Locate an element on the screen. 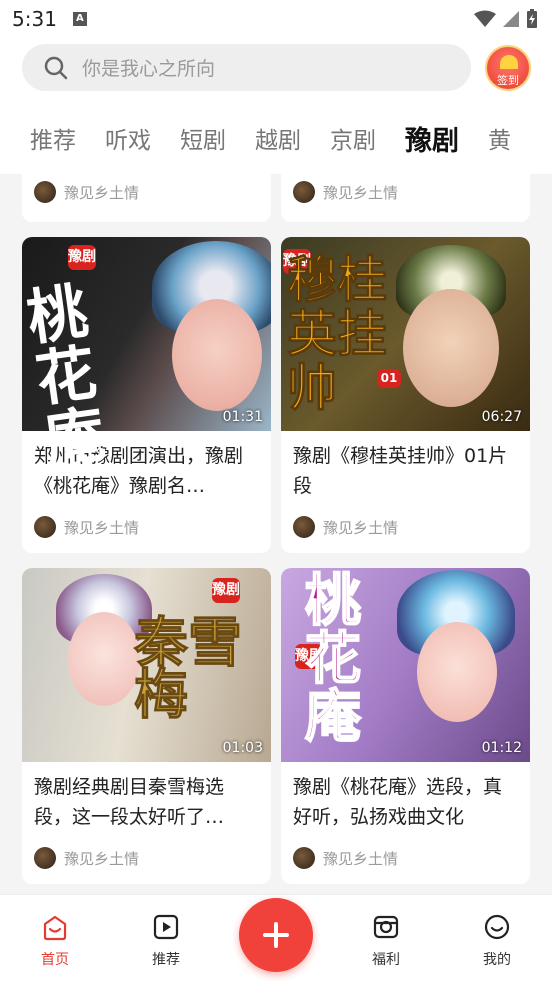 This screenshot has height=981, width=552. video-card: 豫剧 桃花庵 01:31 郑州市豫剧团演出，豫剧《桃花庵》豫剧名… 豫见乡土情 is located at coordinates (146, 395).